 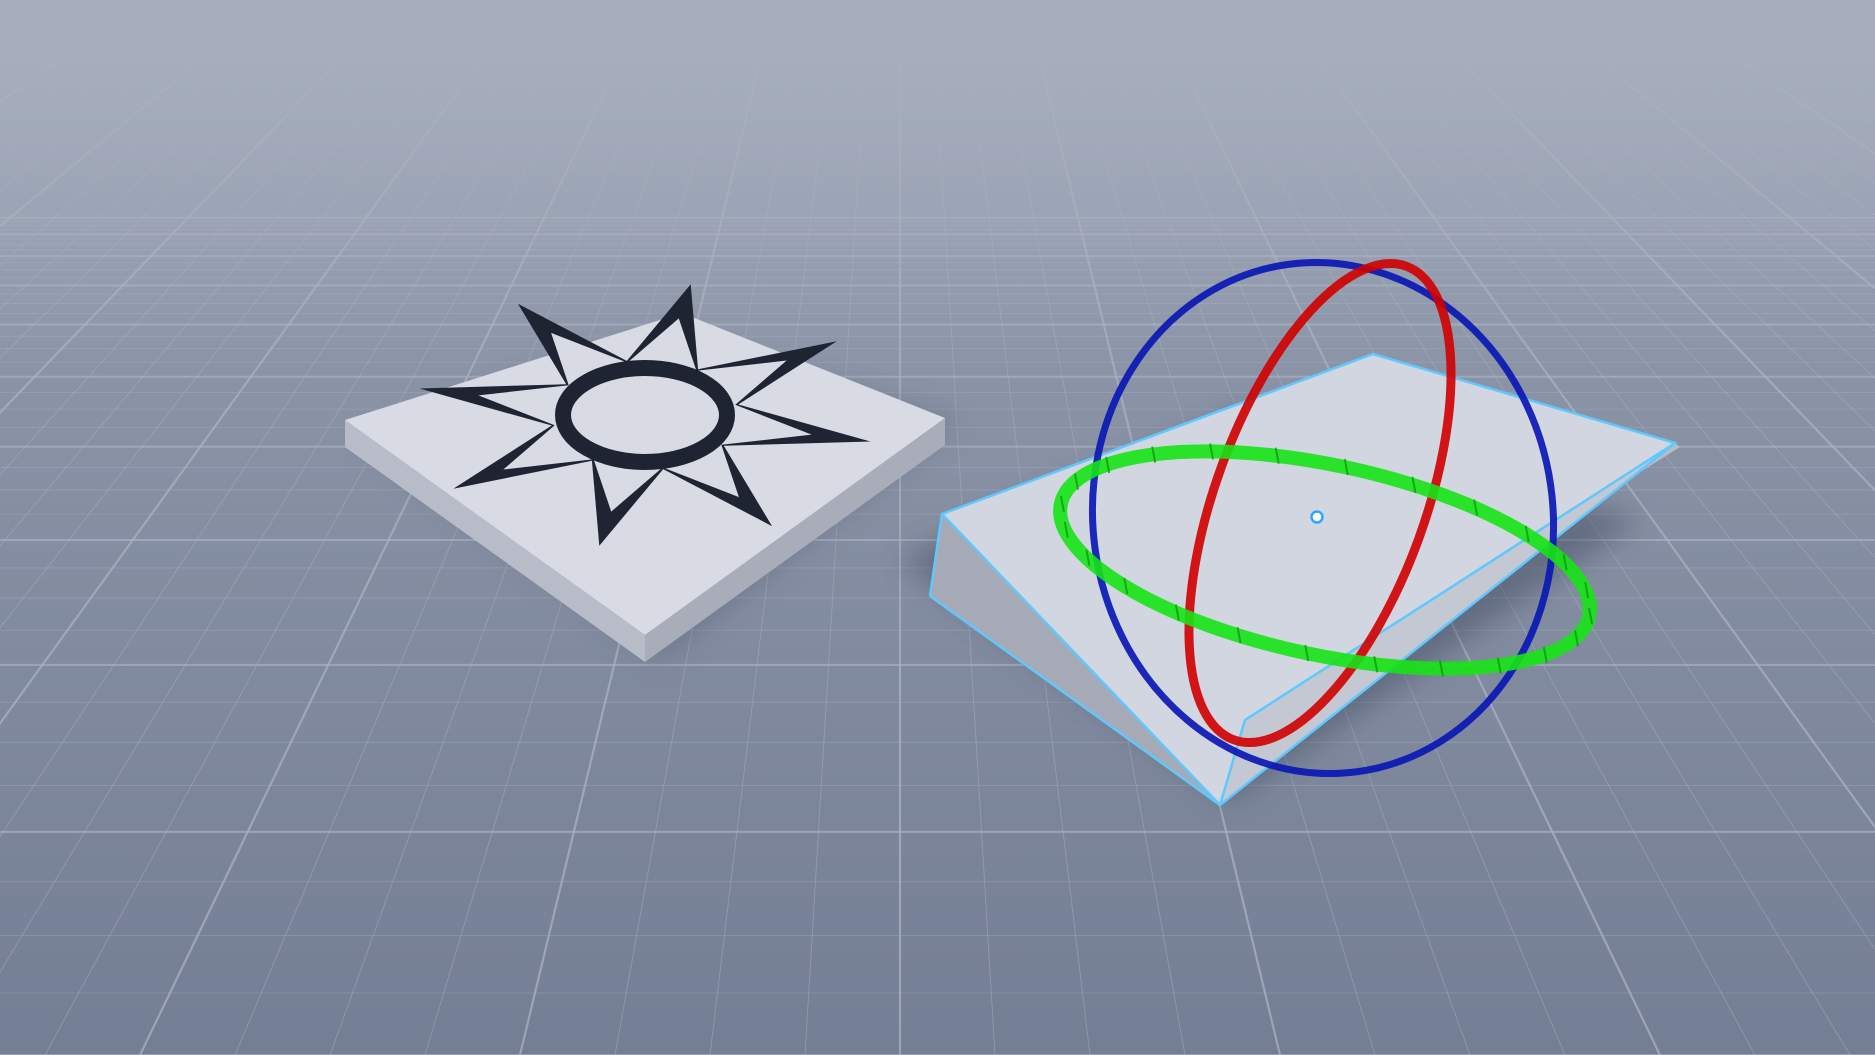 I want to click on decal-ring, so click(x=645, y=415).